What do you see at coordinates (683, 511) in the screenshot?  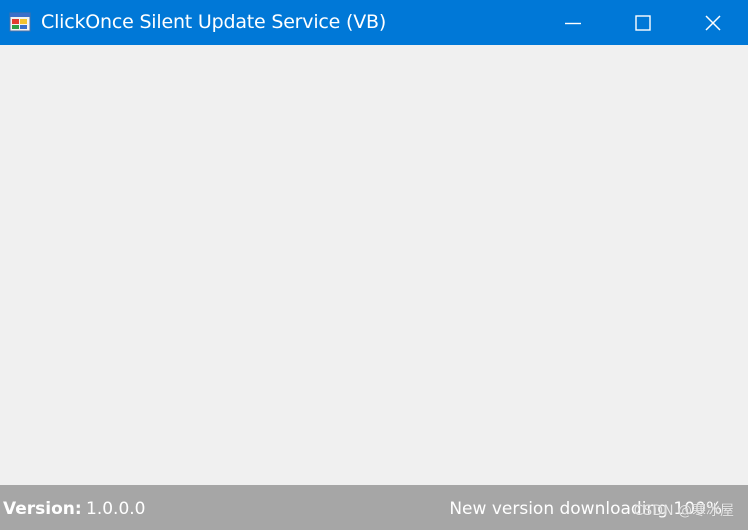 I see `watermark: CSDN @寒冰屋` at bounding box center [683, 511].